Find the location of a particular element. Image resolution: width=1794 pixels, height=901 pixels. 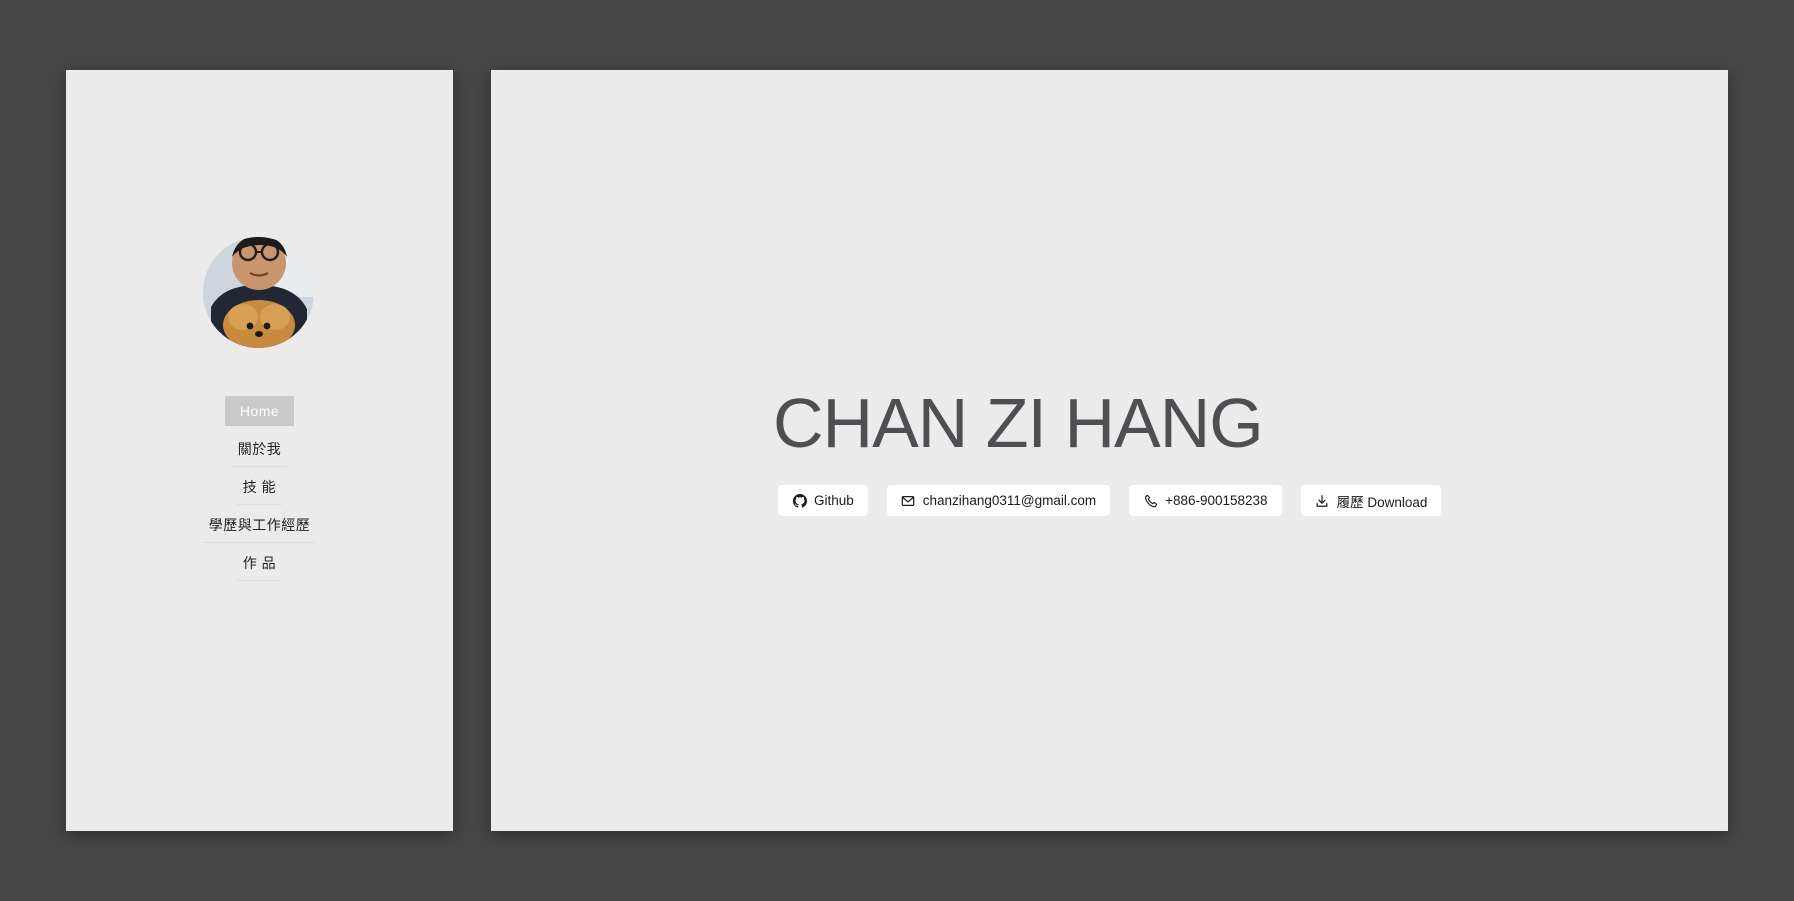

nav-item-home: Home is located at coordinates (259, 411).